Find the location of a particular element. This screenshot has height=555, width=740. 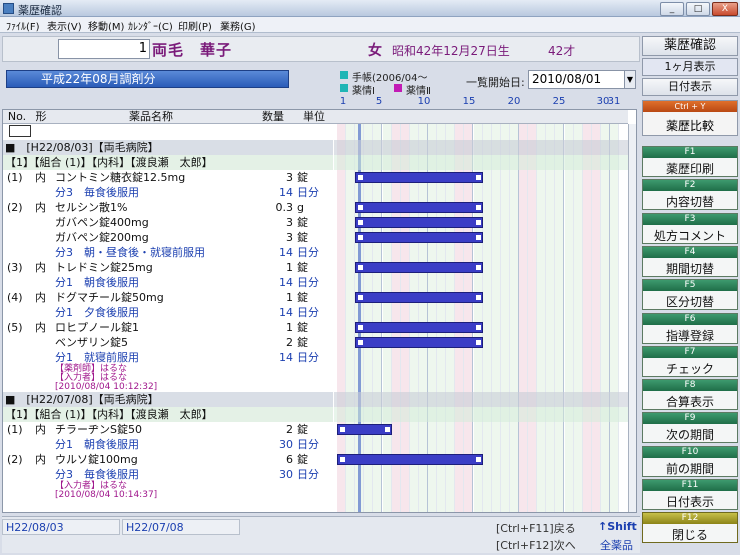

close-button: X is located at coordinates (725, 9).